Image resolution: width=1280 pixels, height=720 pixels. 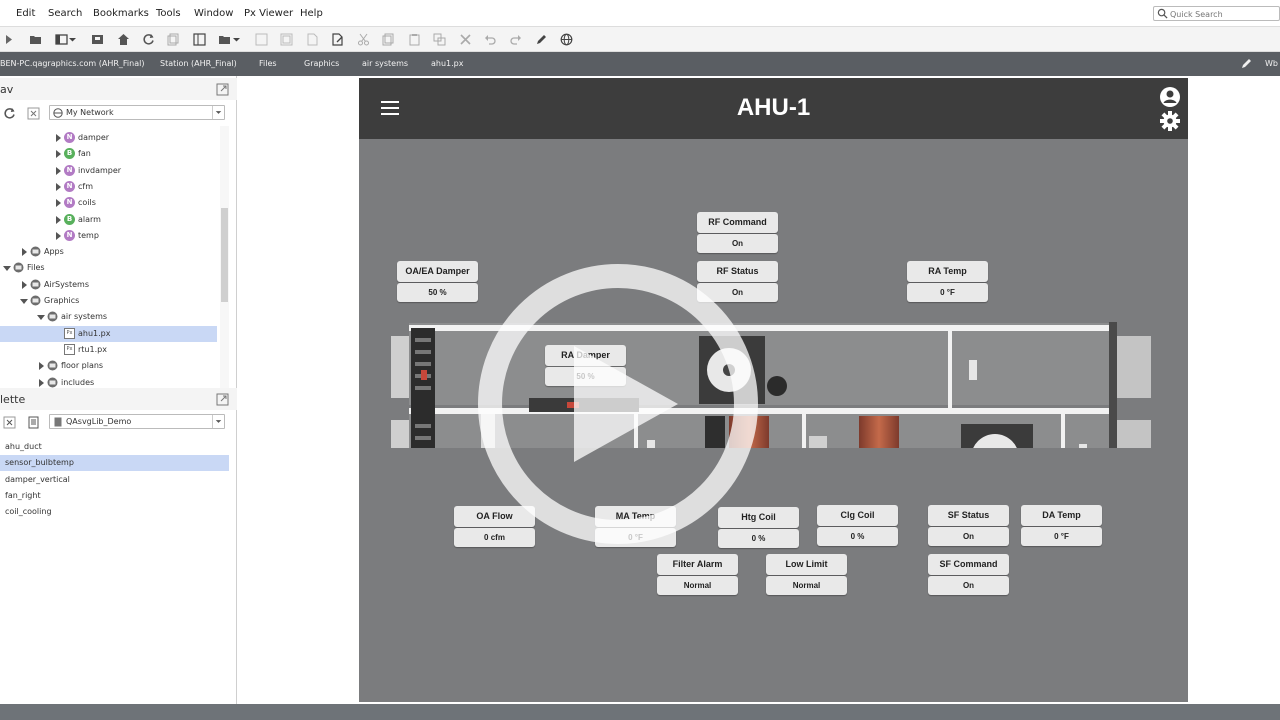 What do you see at coordinates (137, 421) in the screenshot?
I see `palette-library-select: QAsvgLib_Demo` at bounding box center [137, 421].